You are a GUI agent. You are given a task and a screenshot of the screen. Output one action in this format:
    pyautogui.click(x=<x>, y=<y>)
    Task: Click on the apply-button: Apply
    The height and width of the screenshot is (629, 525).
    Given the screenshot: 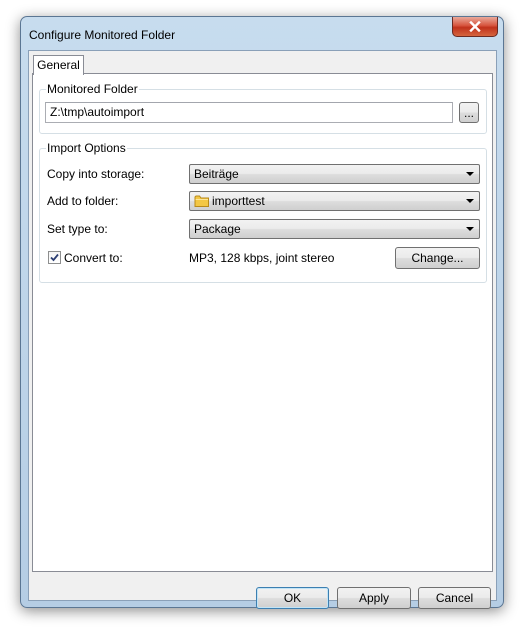 What is the action you would take?
    pyautogui.click(x=374, y=598)
    